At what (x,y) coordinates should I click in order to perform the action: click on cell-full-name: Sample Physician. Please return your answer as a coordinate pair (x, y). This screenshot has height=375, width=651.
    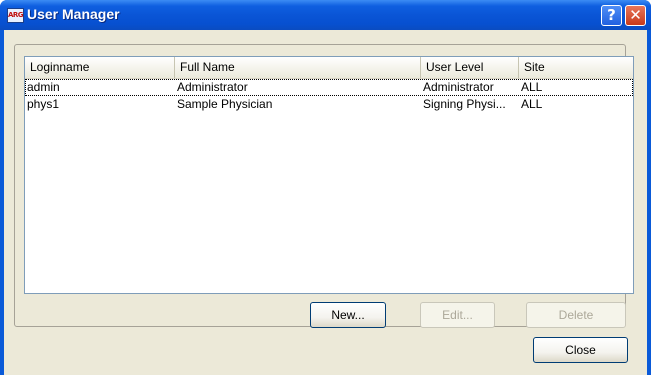
    Looking at the image, I should click on (225, 104).